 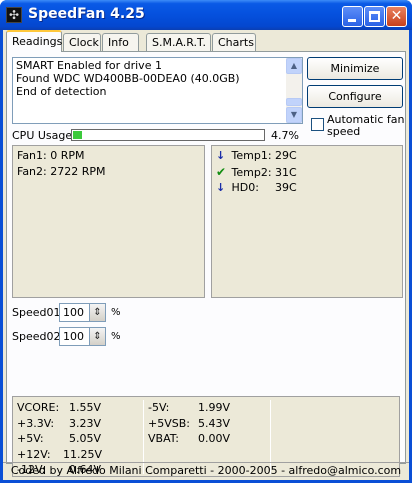 I want to click on close-window-button: ✕, so click(x=396, y=16).